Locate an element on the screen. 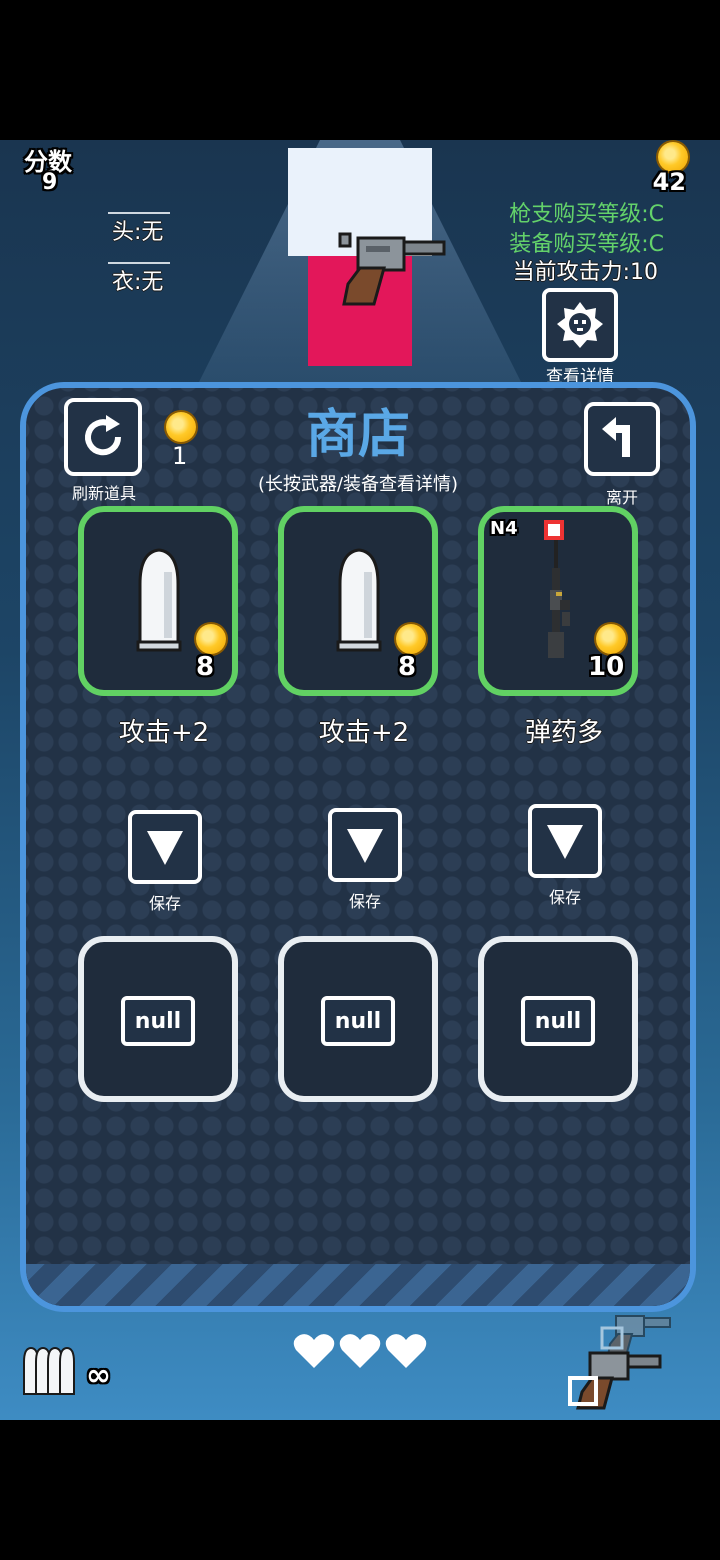 The width and height of the screenshot is (720, 1560). skull-icon is located at coordinates (580, 325).